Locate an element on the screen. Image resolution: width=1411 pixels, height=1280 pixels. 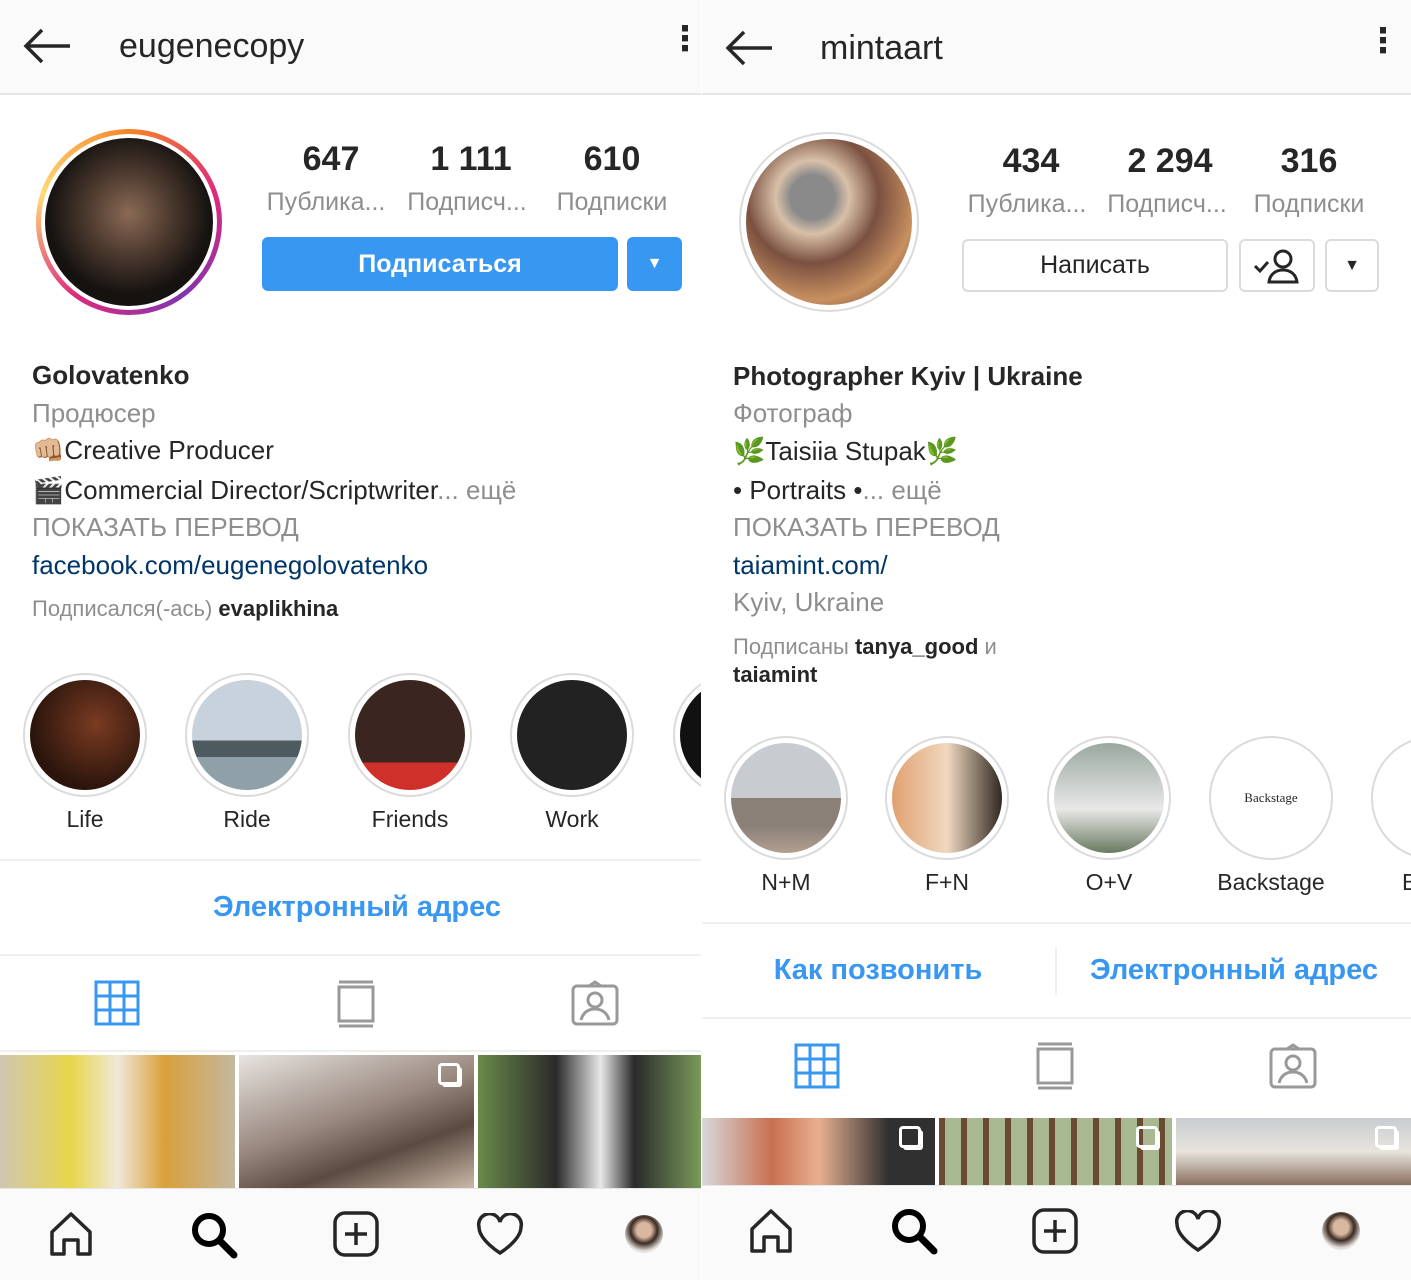
bio-line: • Portraits •... ещё is located at coordinates (837, 490).